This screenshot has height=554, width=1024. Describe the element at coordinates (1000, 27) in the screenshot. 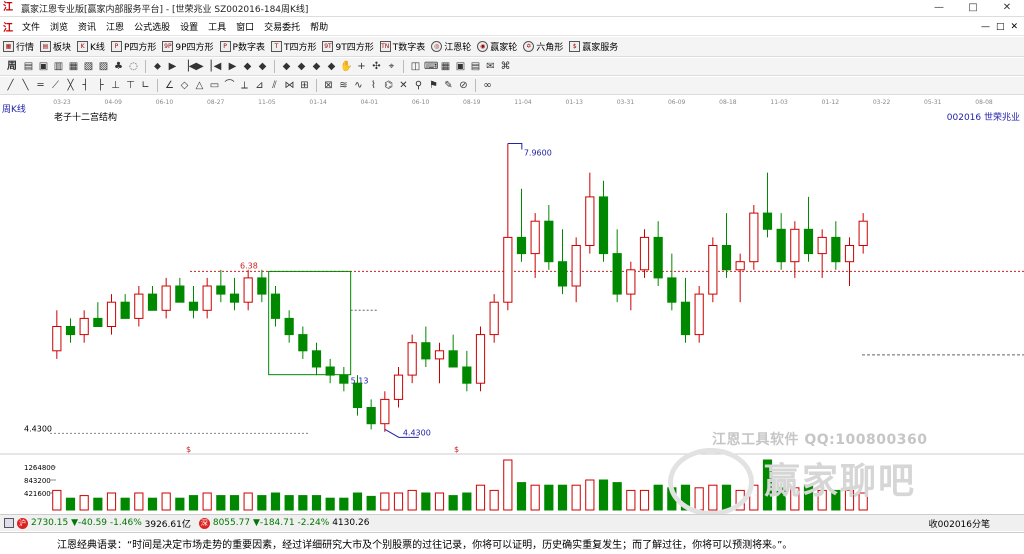

I see `mdi-restore-button: □` at that location.